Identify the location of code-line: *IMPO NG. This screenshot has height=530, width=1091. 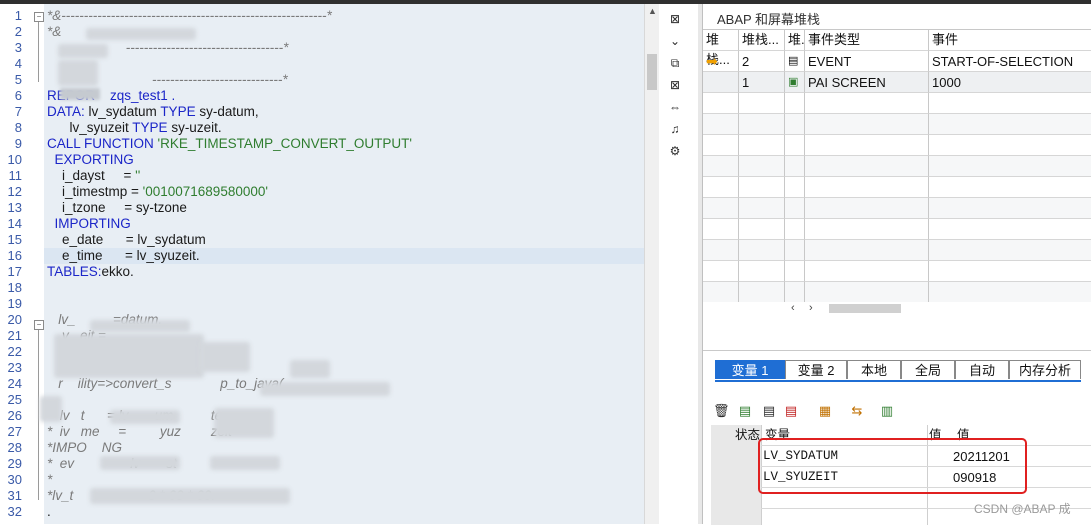
(84, 448).